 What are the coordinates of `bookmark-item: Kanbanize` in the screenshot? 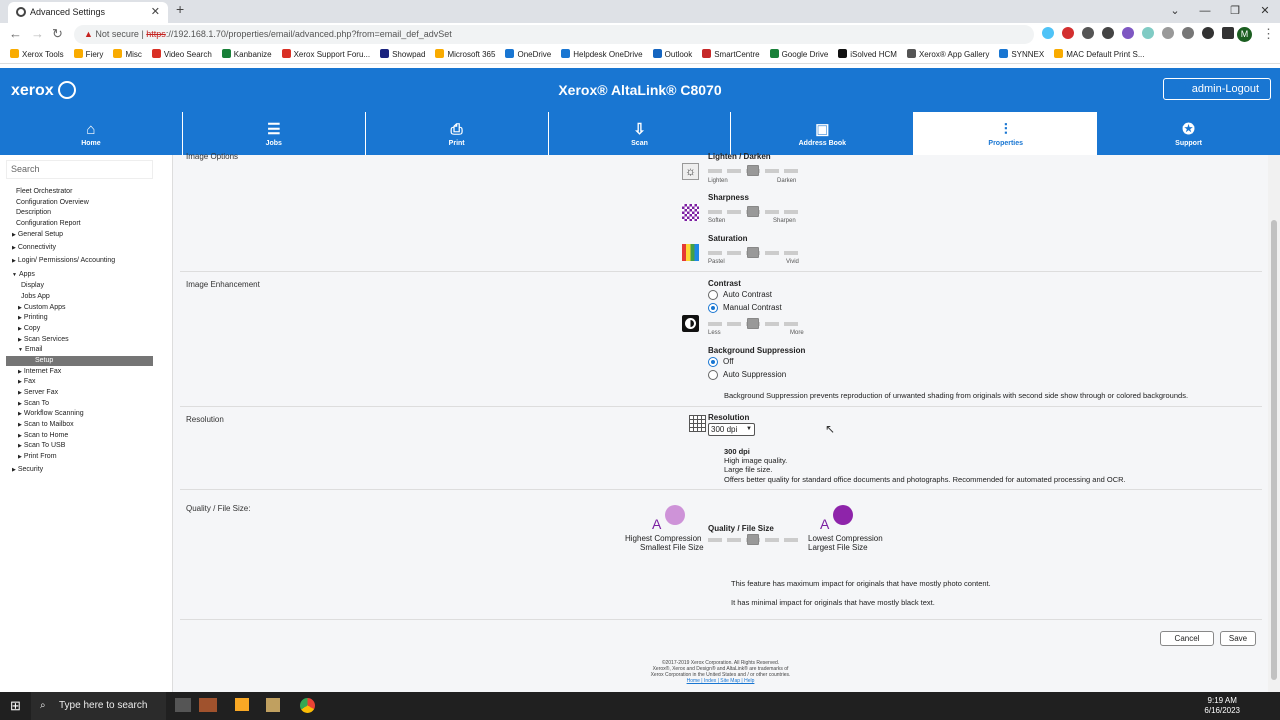 It's located at (246, 54).